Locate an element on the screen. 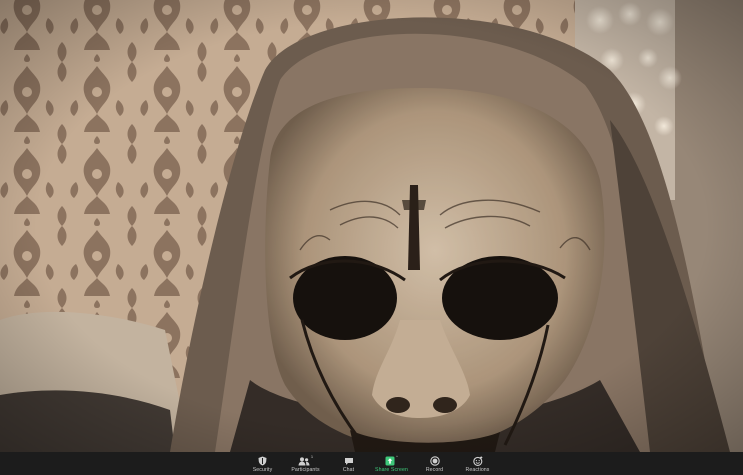 The height and width of the screenshot is (475, 743). participants-label: Participants is located at coordinates (305, 470).